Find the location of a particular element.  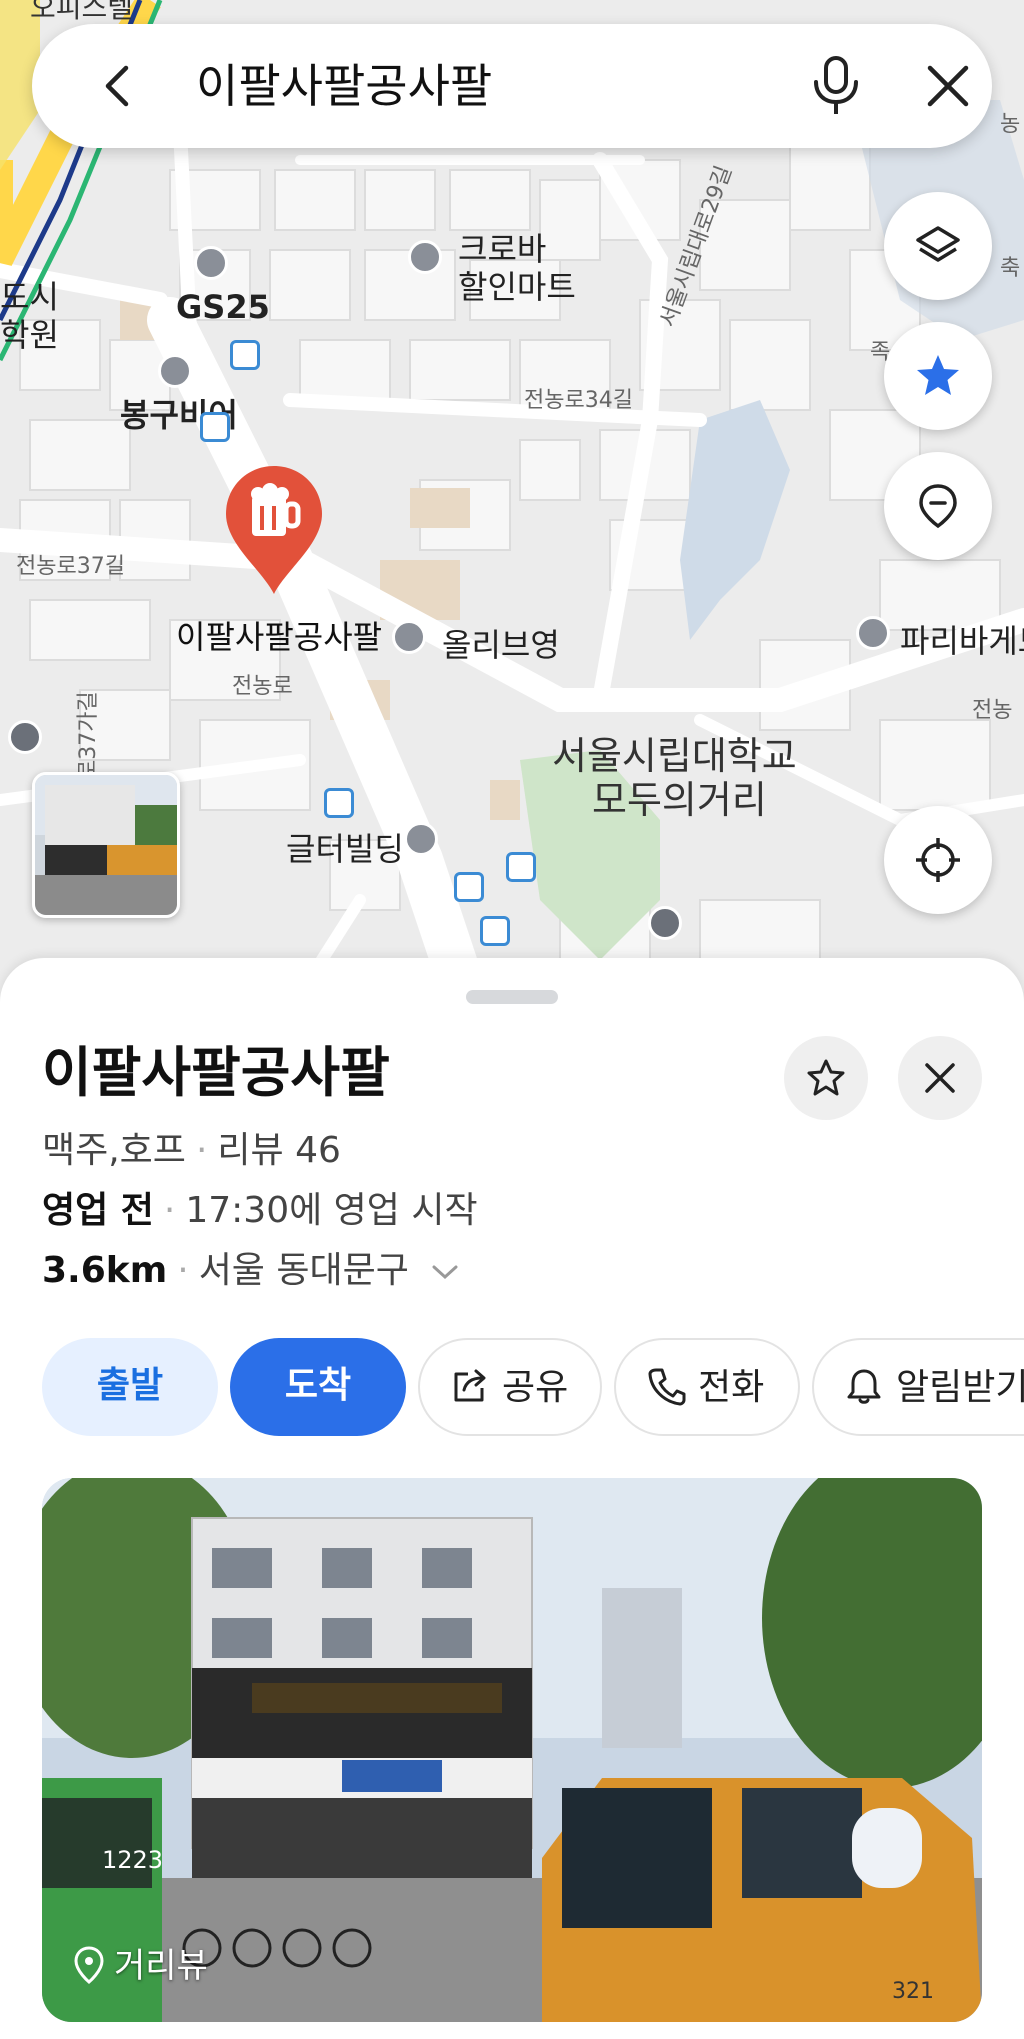

search-bar: 이팔사팔공사팔 is located at coordinates (512, 86).